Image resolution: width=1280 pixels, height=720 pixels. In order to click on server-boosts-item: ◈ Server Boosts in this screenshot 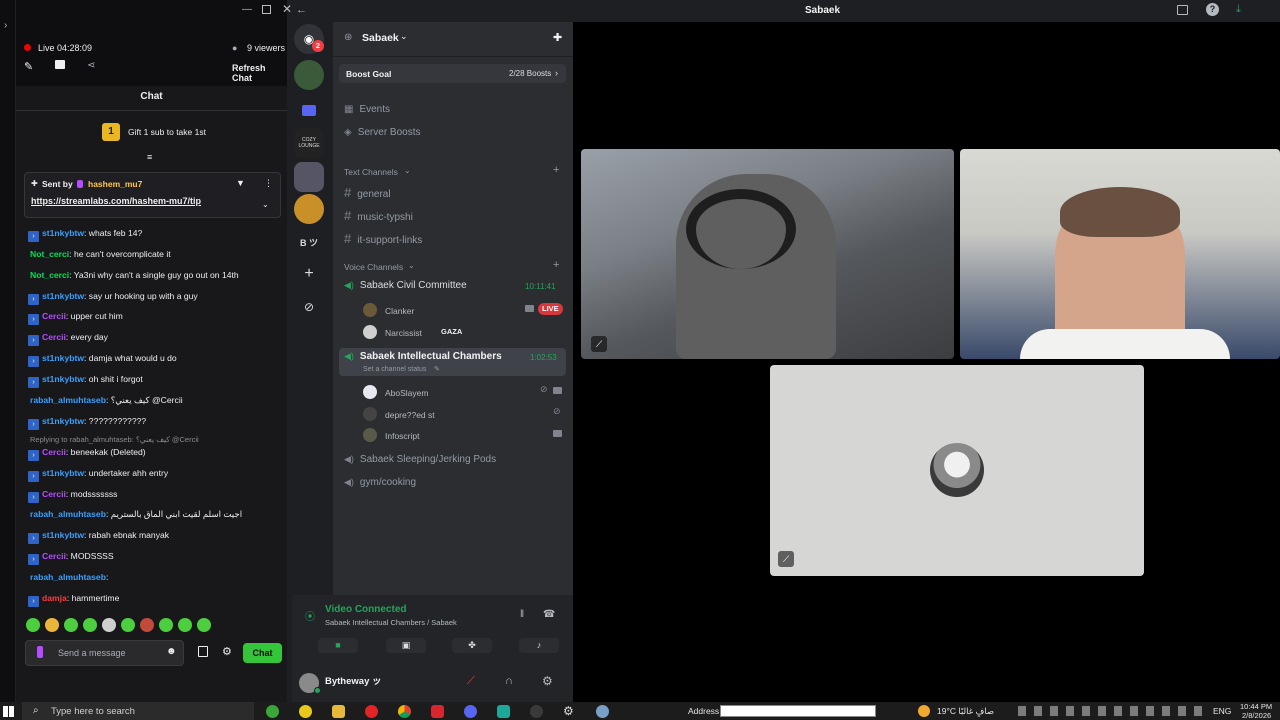, I will do `click(382, 132)`.